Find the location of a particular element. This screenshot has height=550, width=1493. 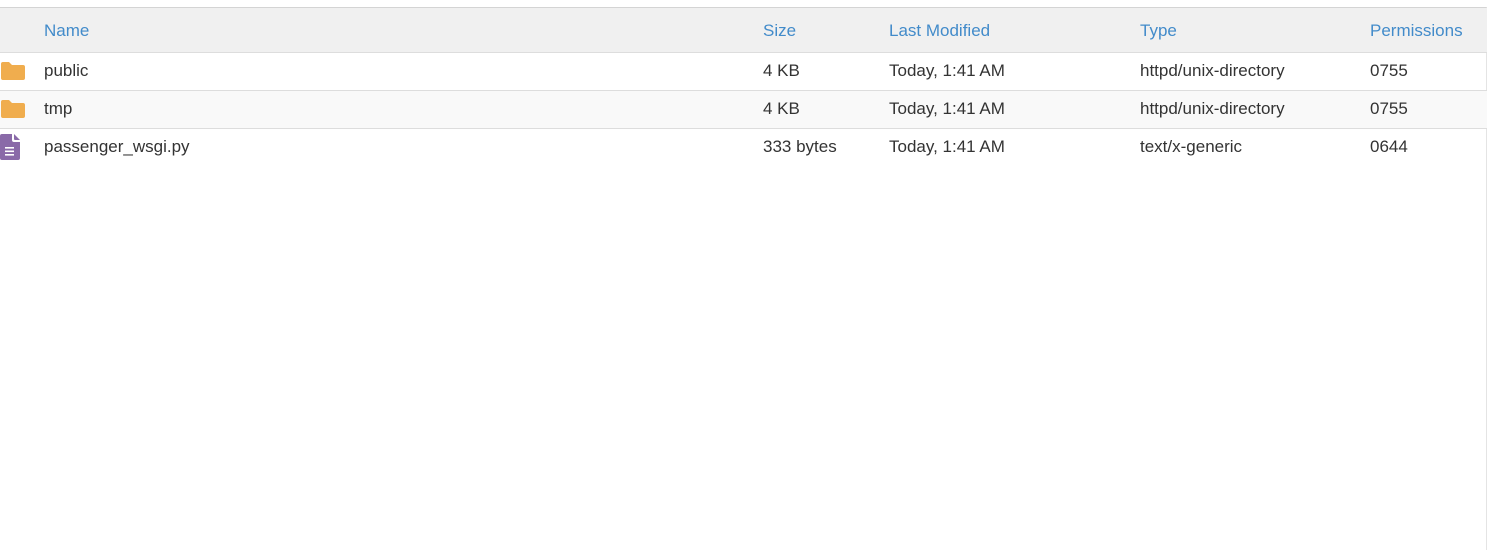

column-header-name: Name is located at coordinates (403, 30).